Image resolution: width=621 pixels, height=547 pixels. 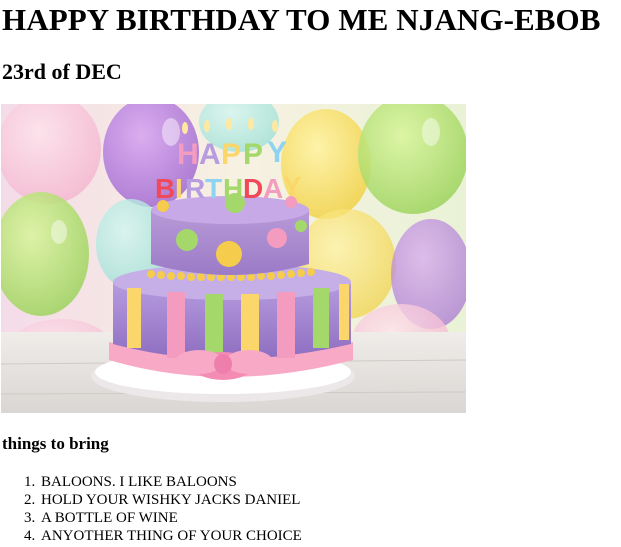 What do you see at coordinates (30, 518) in the screenshot?
I see `list-item-number: 3.` at bounding box center [30, 518].